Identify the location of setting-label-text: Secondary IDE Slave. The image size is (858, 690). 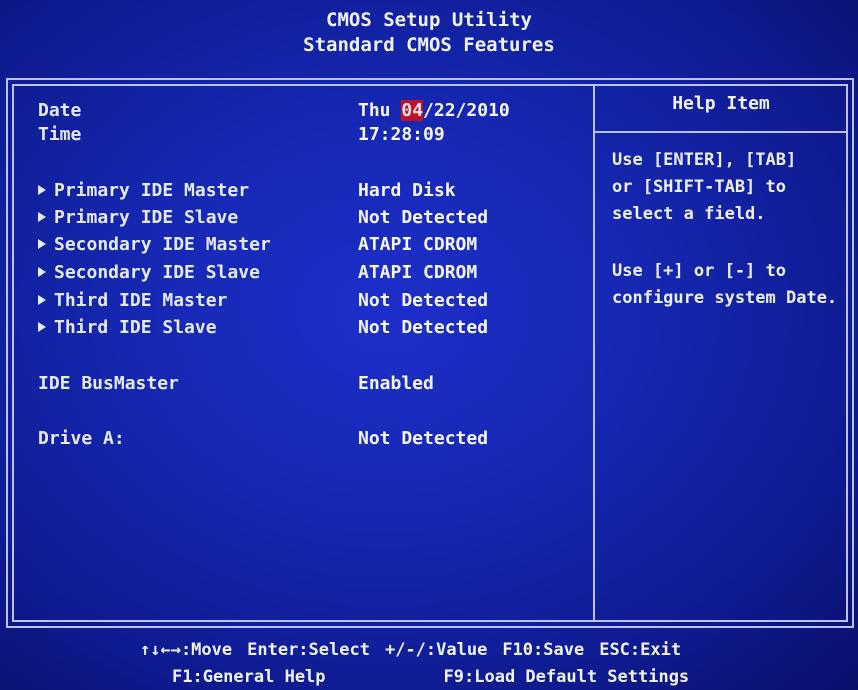
(157, 272).